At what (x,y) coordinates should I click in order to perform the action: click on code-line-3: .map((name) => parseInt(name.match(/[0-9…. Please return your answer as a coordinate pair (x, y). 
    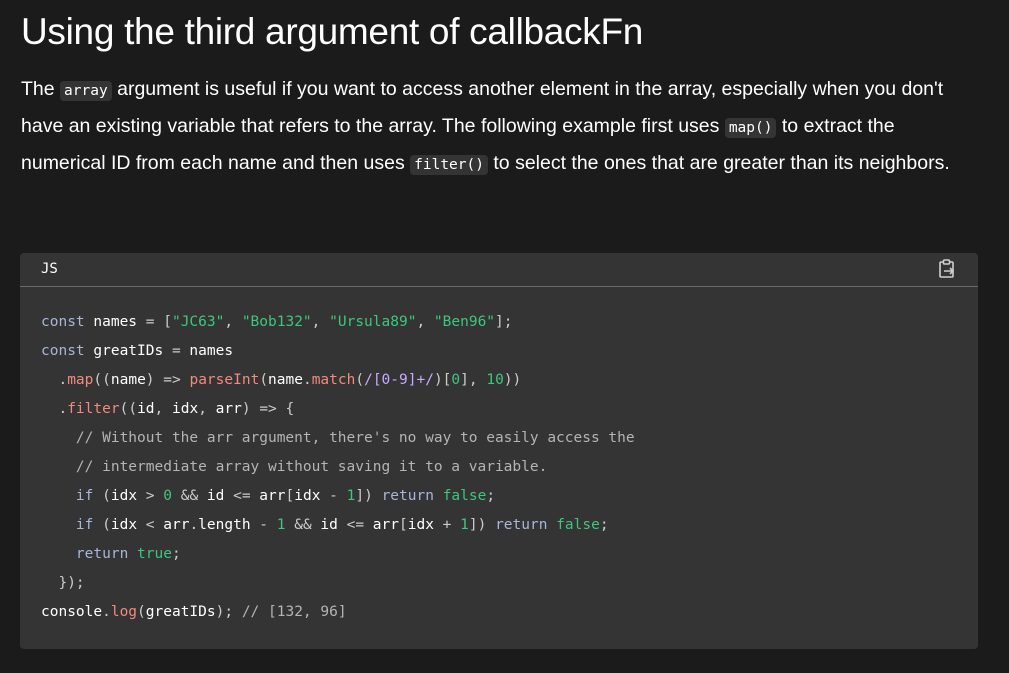
    Looking at the image, I should click on (290, 380).